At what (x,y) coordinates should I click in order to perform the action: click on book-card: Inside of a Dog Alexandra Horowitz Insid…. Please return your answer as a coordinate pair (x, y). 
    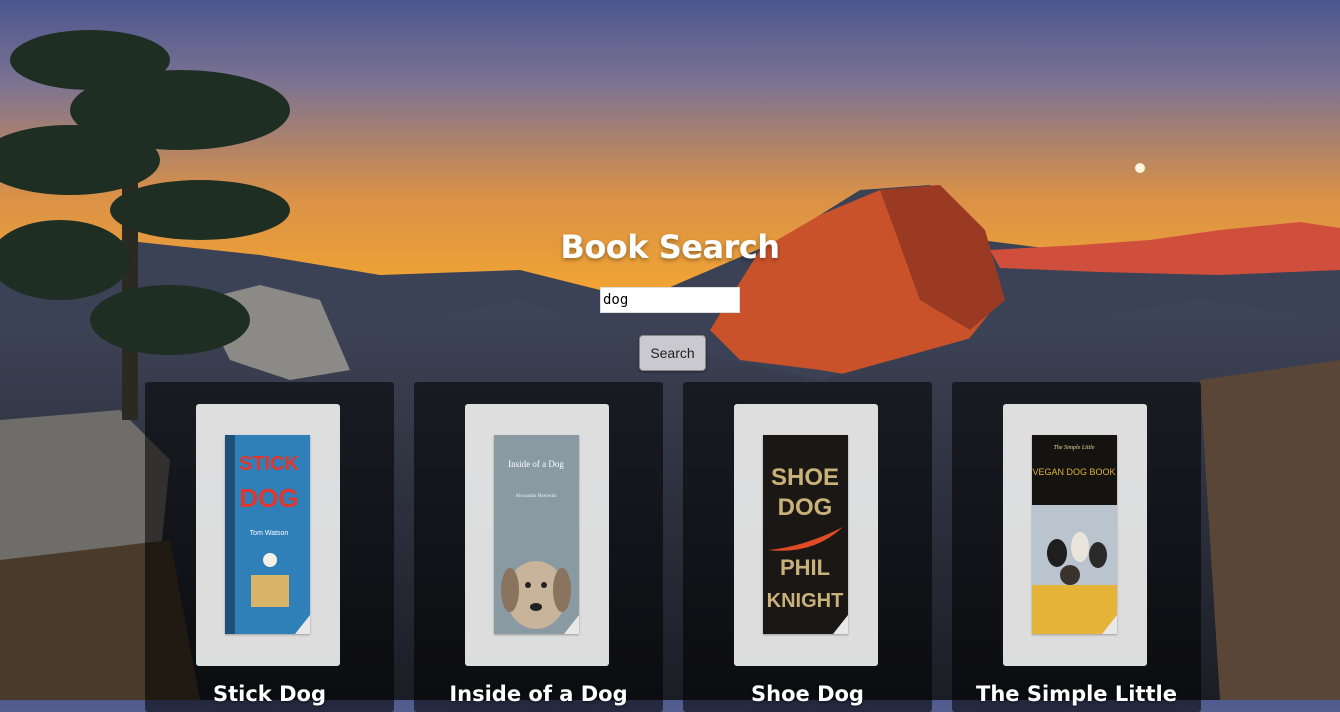
    Looking at the image, I should click on (538, 547).